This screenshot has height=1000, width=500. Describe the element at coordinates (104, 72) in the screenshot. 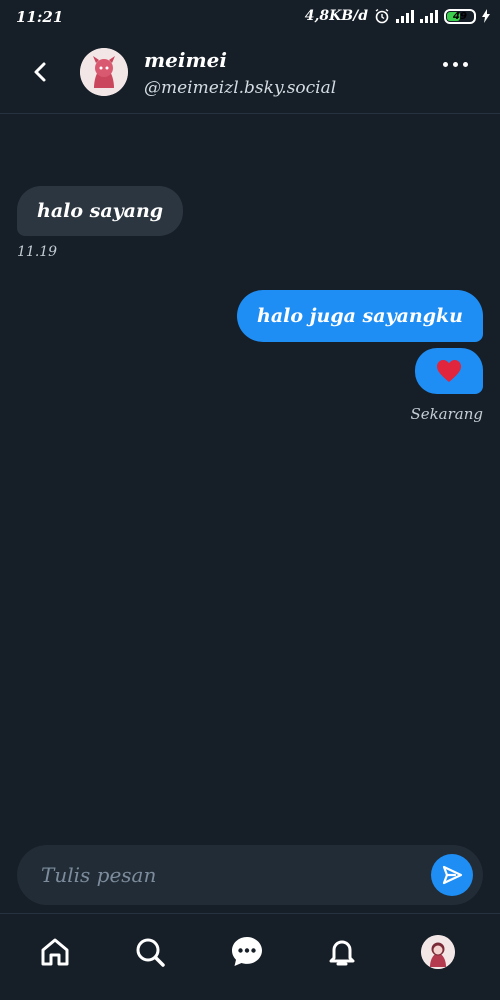

I see `contact-avatar` at that location.